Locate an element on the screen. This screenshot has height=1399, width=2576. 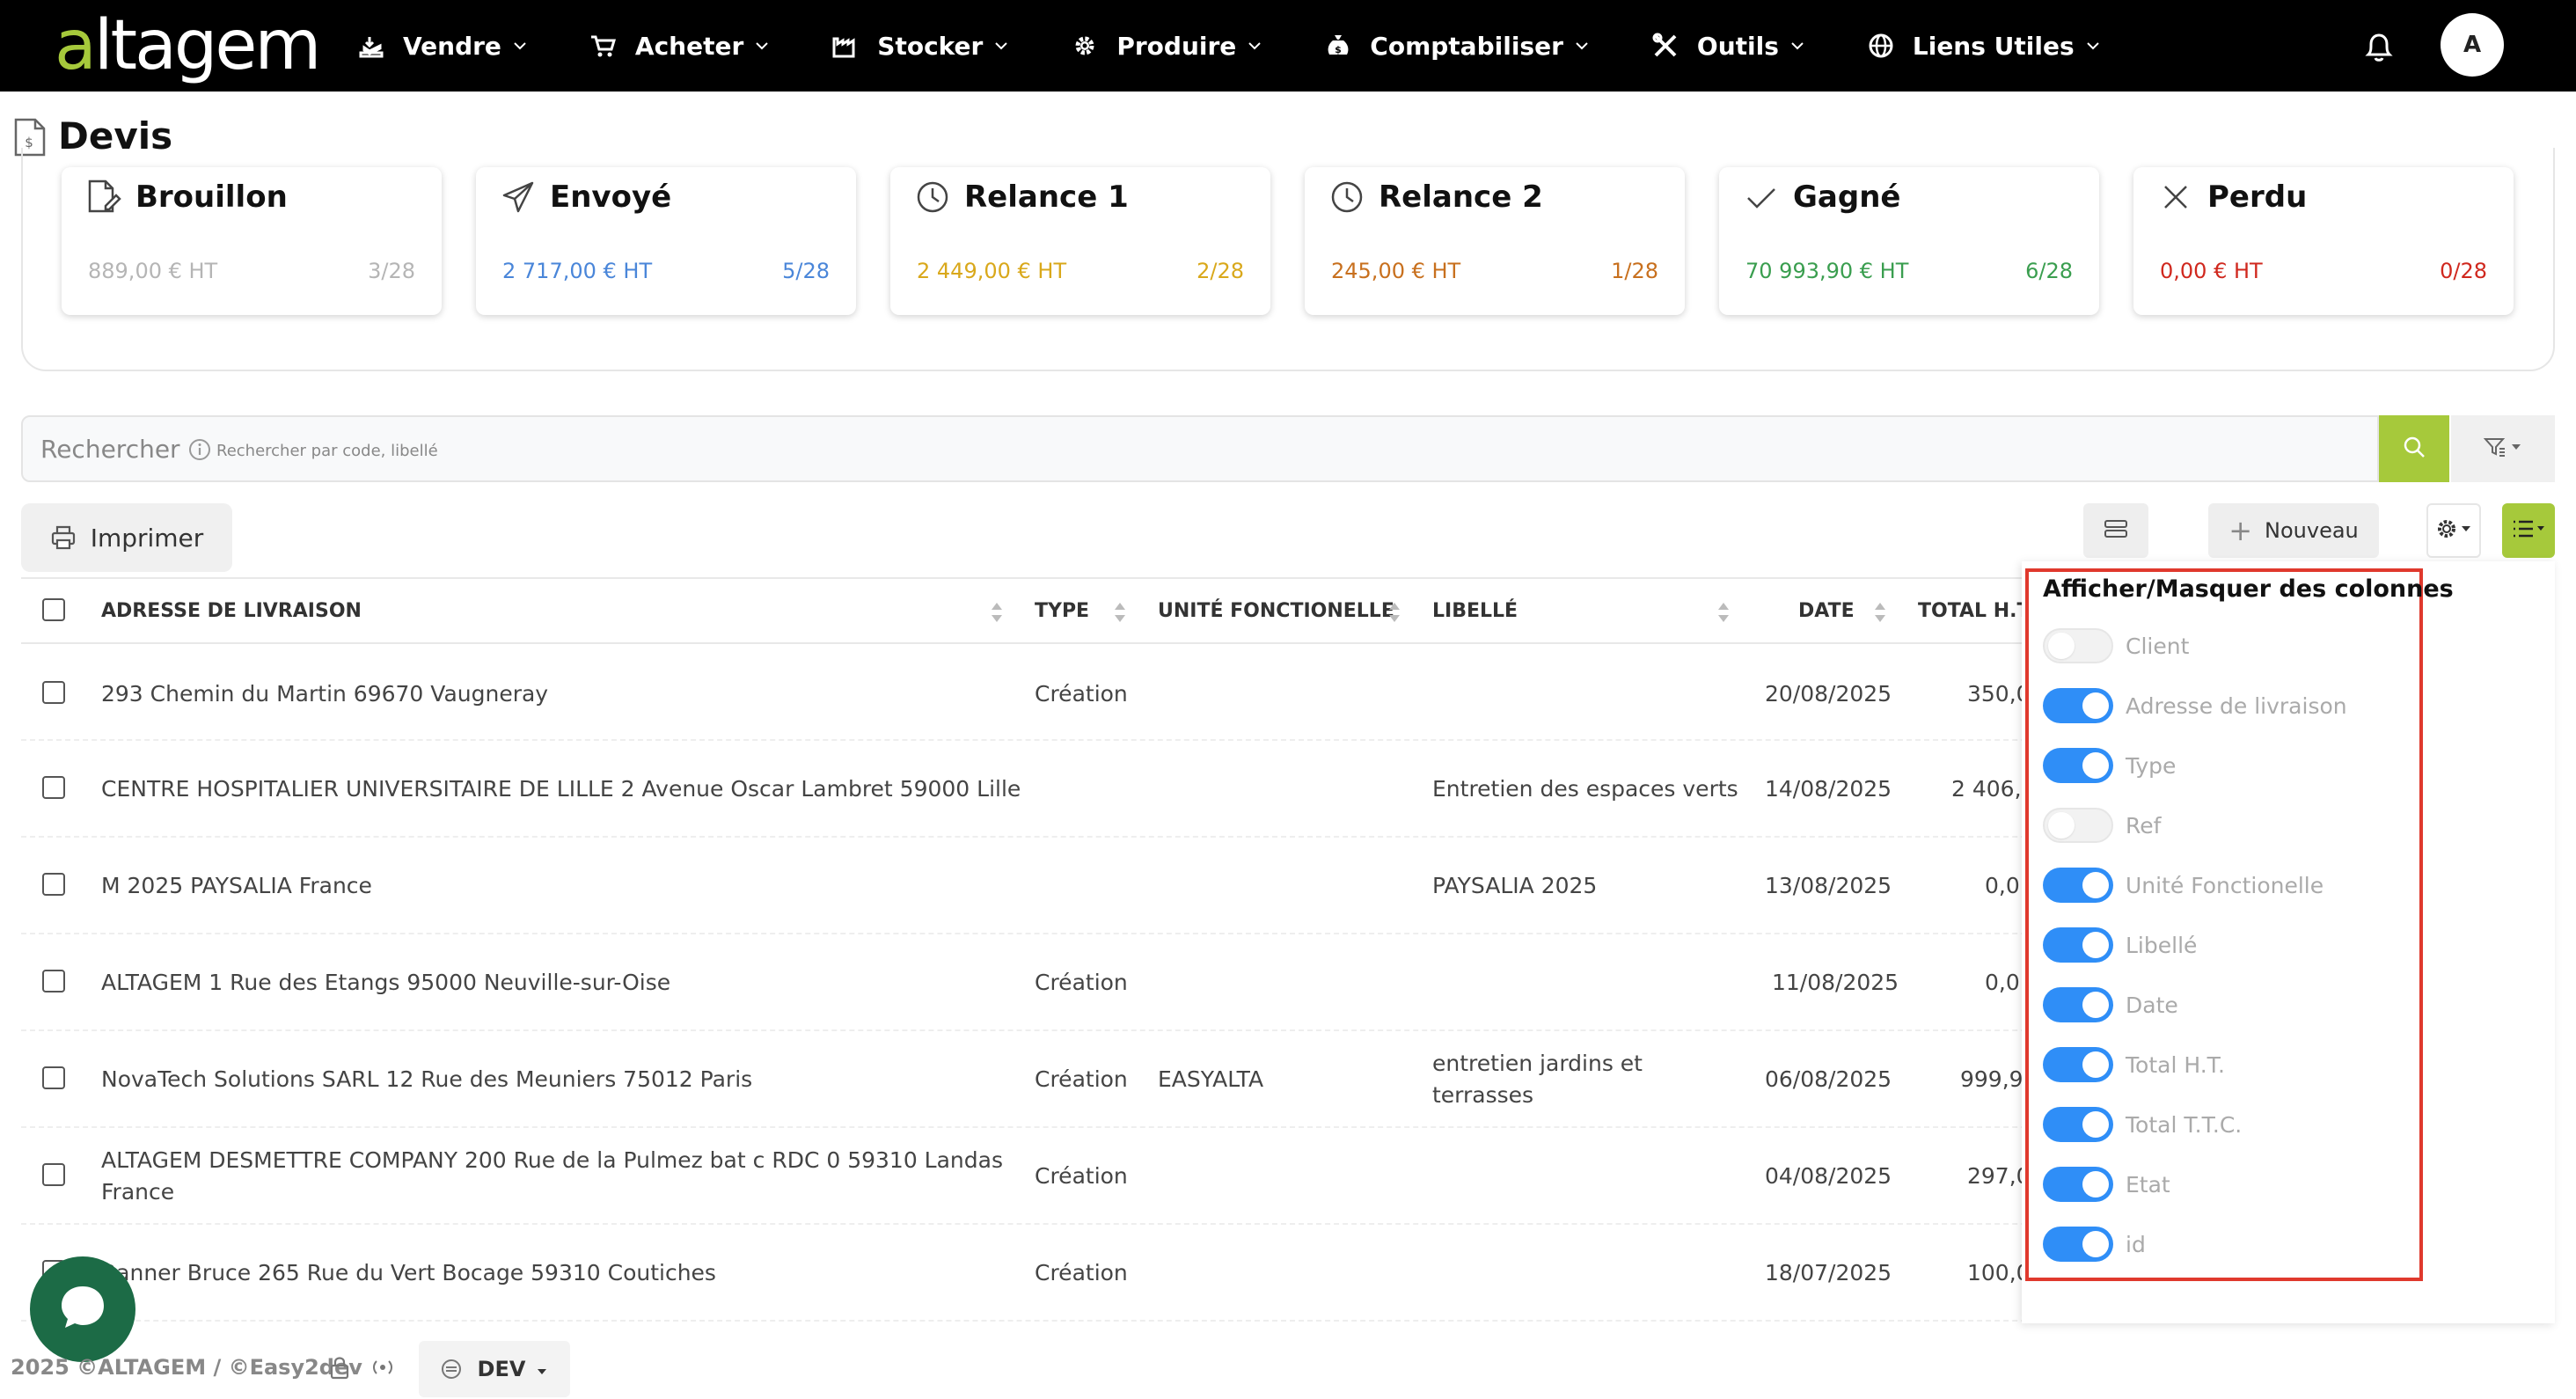
cell-date: 06/08/2025 is located at coordinates (1829, 1079).